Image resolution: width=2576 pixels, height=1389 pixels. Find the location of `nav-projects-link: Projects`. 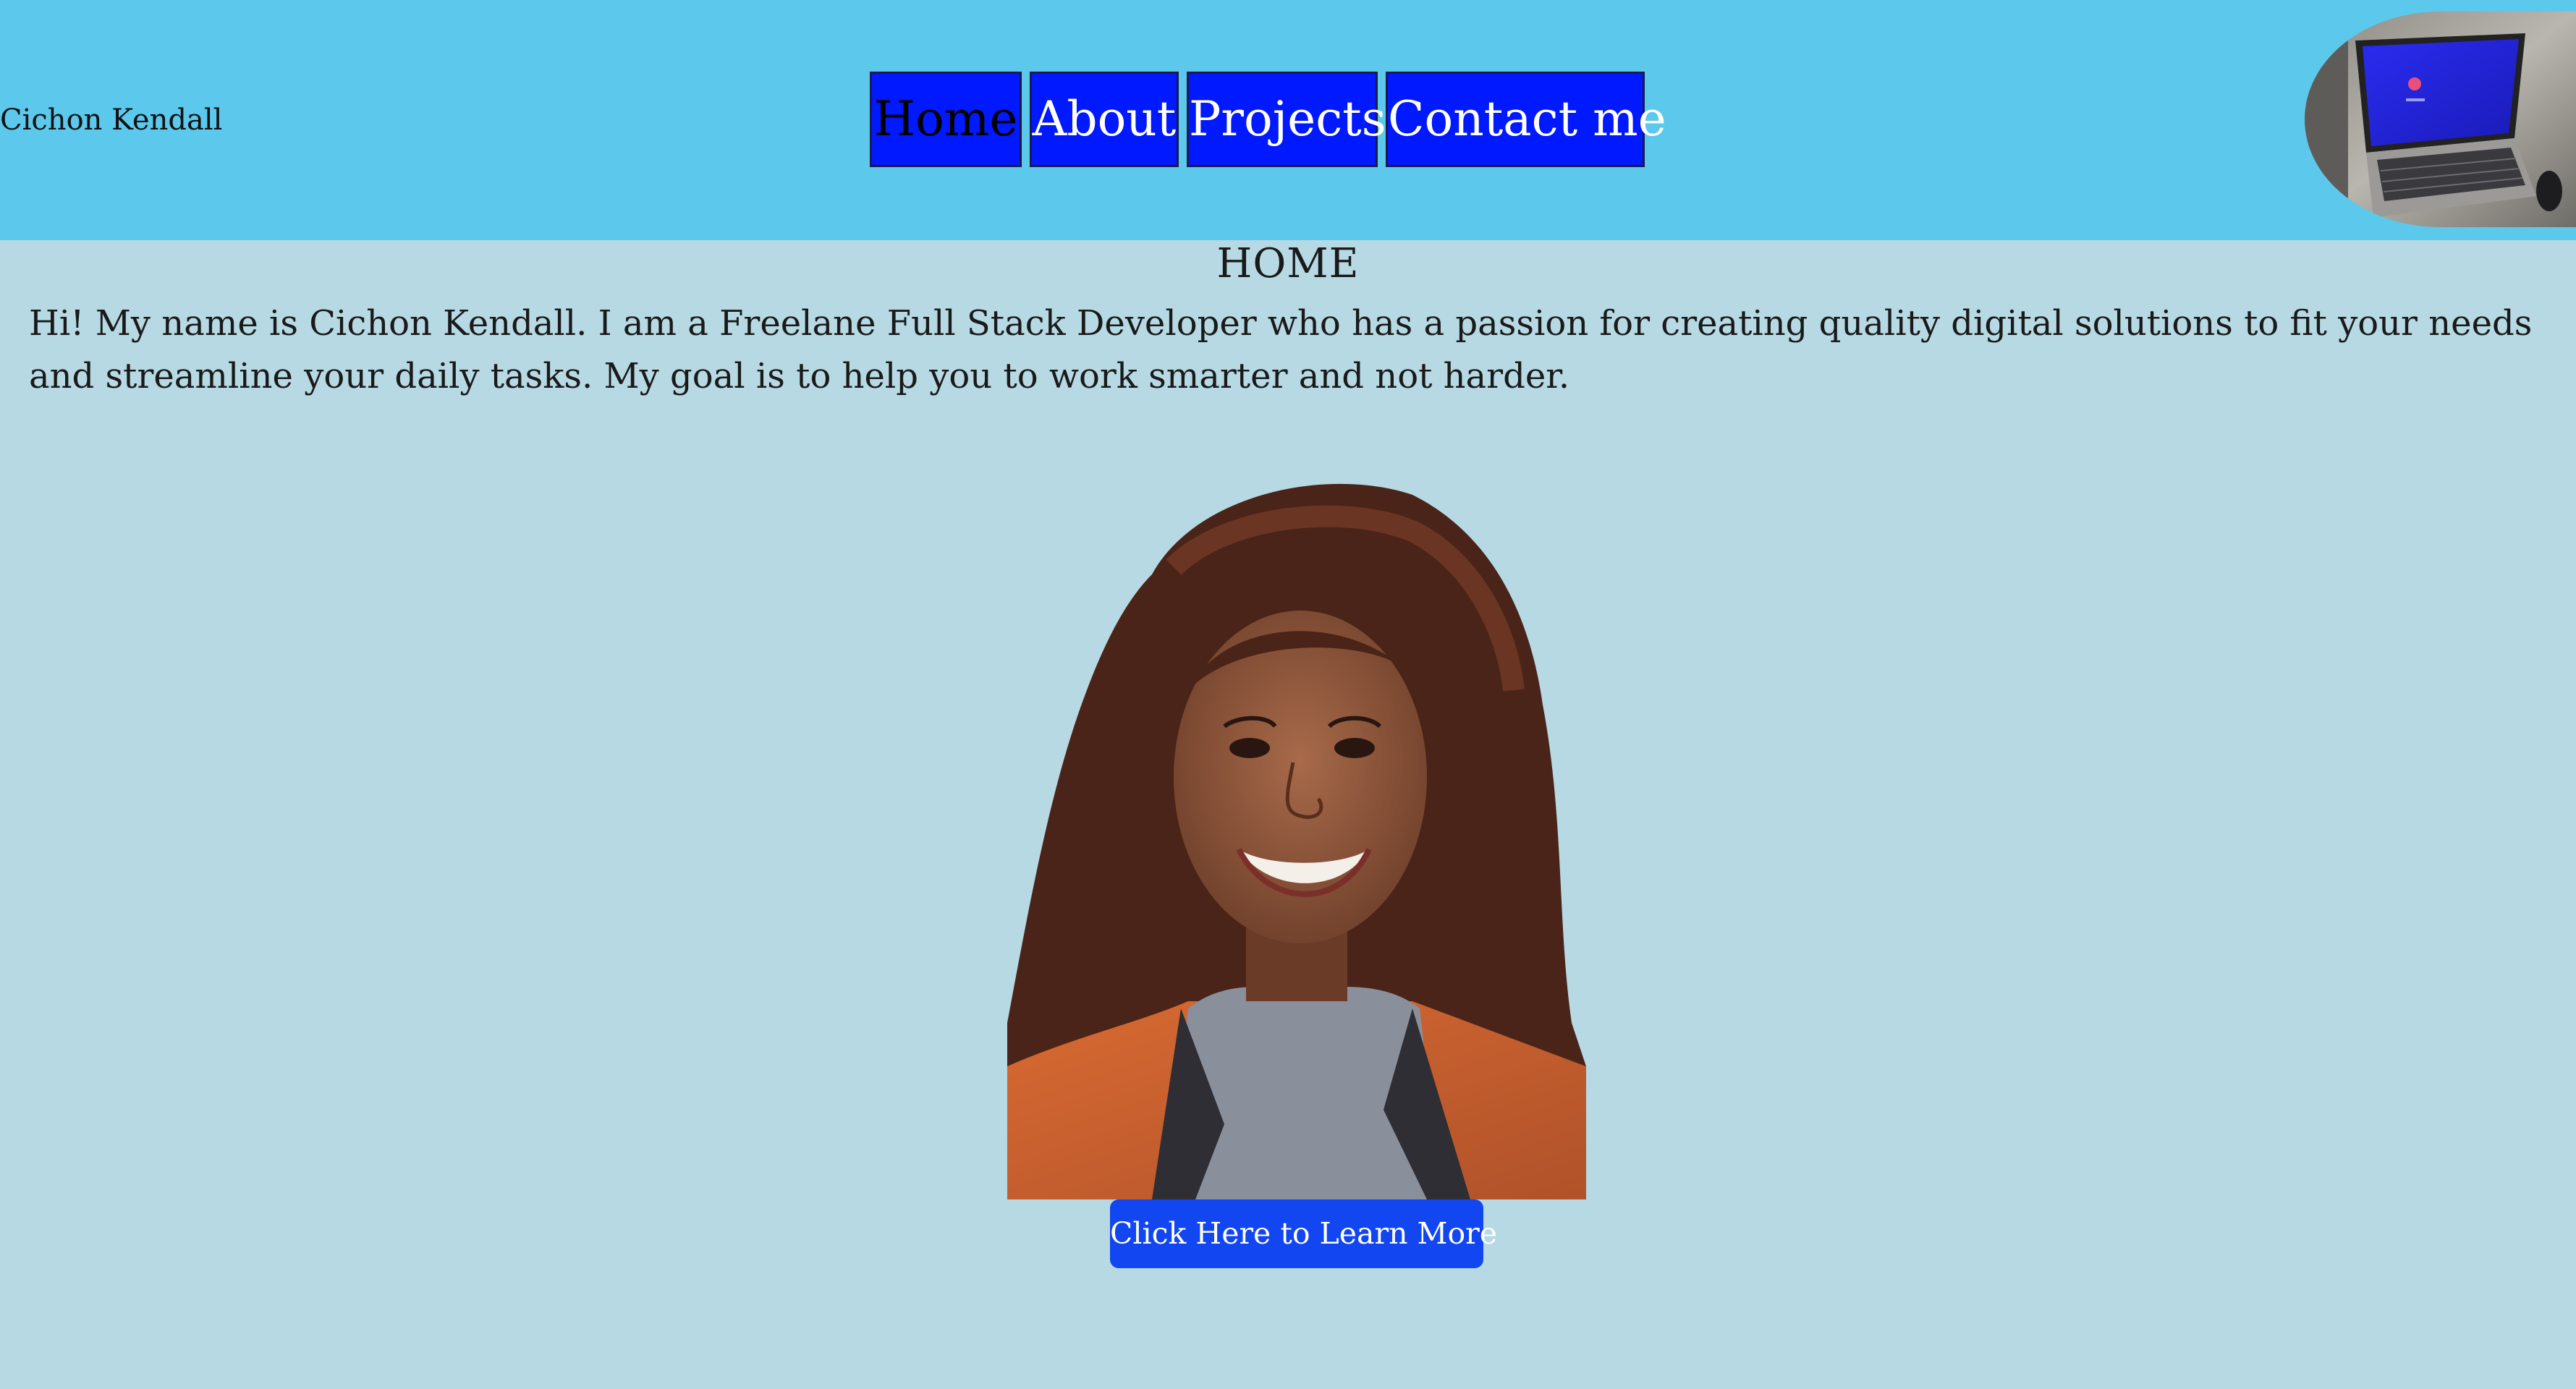

nav-projects-link: Projects is located at coordinates (1286, 119).